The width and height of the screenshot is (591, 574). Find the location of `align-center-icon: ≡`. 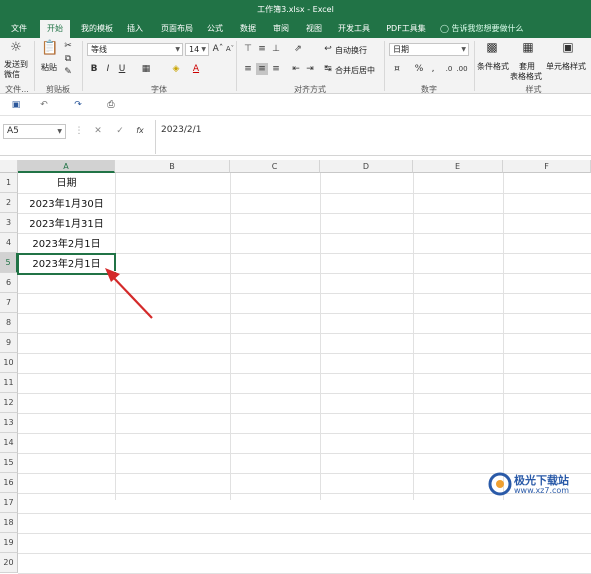

align-center-icon: ≡ is located at coordinates (262, 69).